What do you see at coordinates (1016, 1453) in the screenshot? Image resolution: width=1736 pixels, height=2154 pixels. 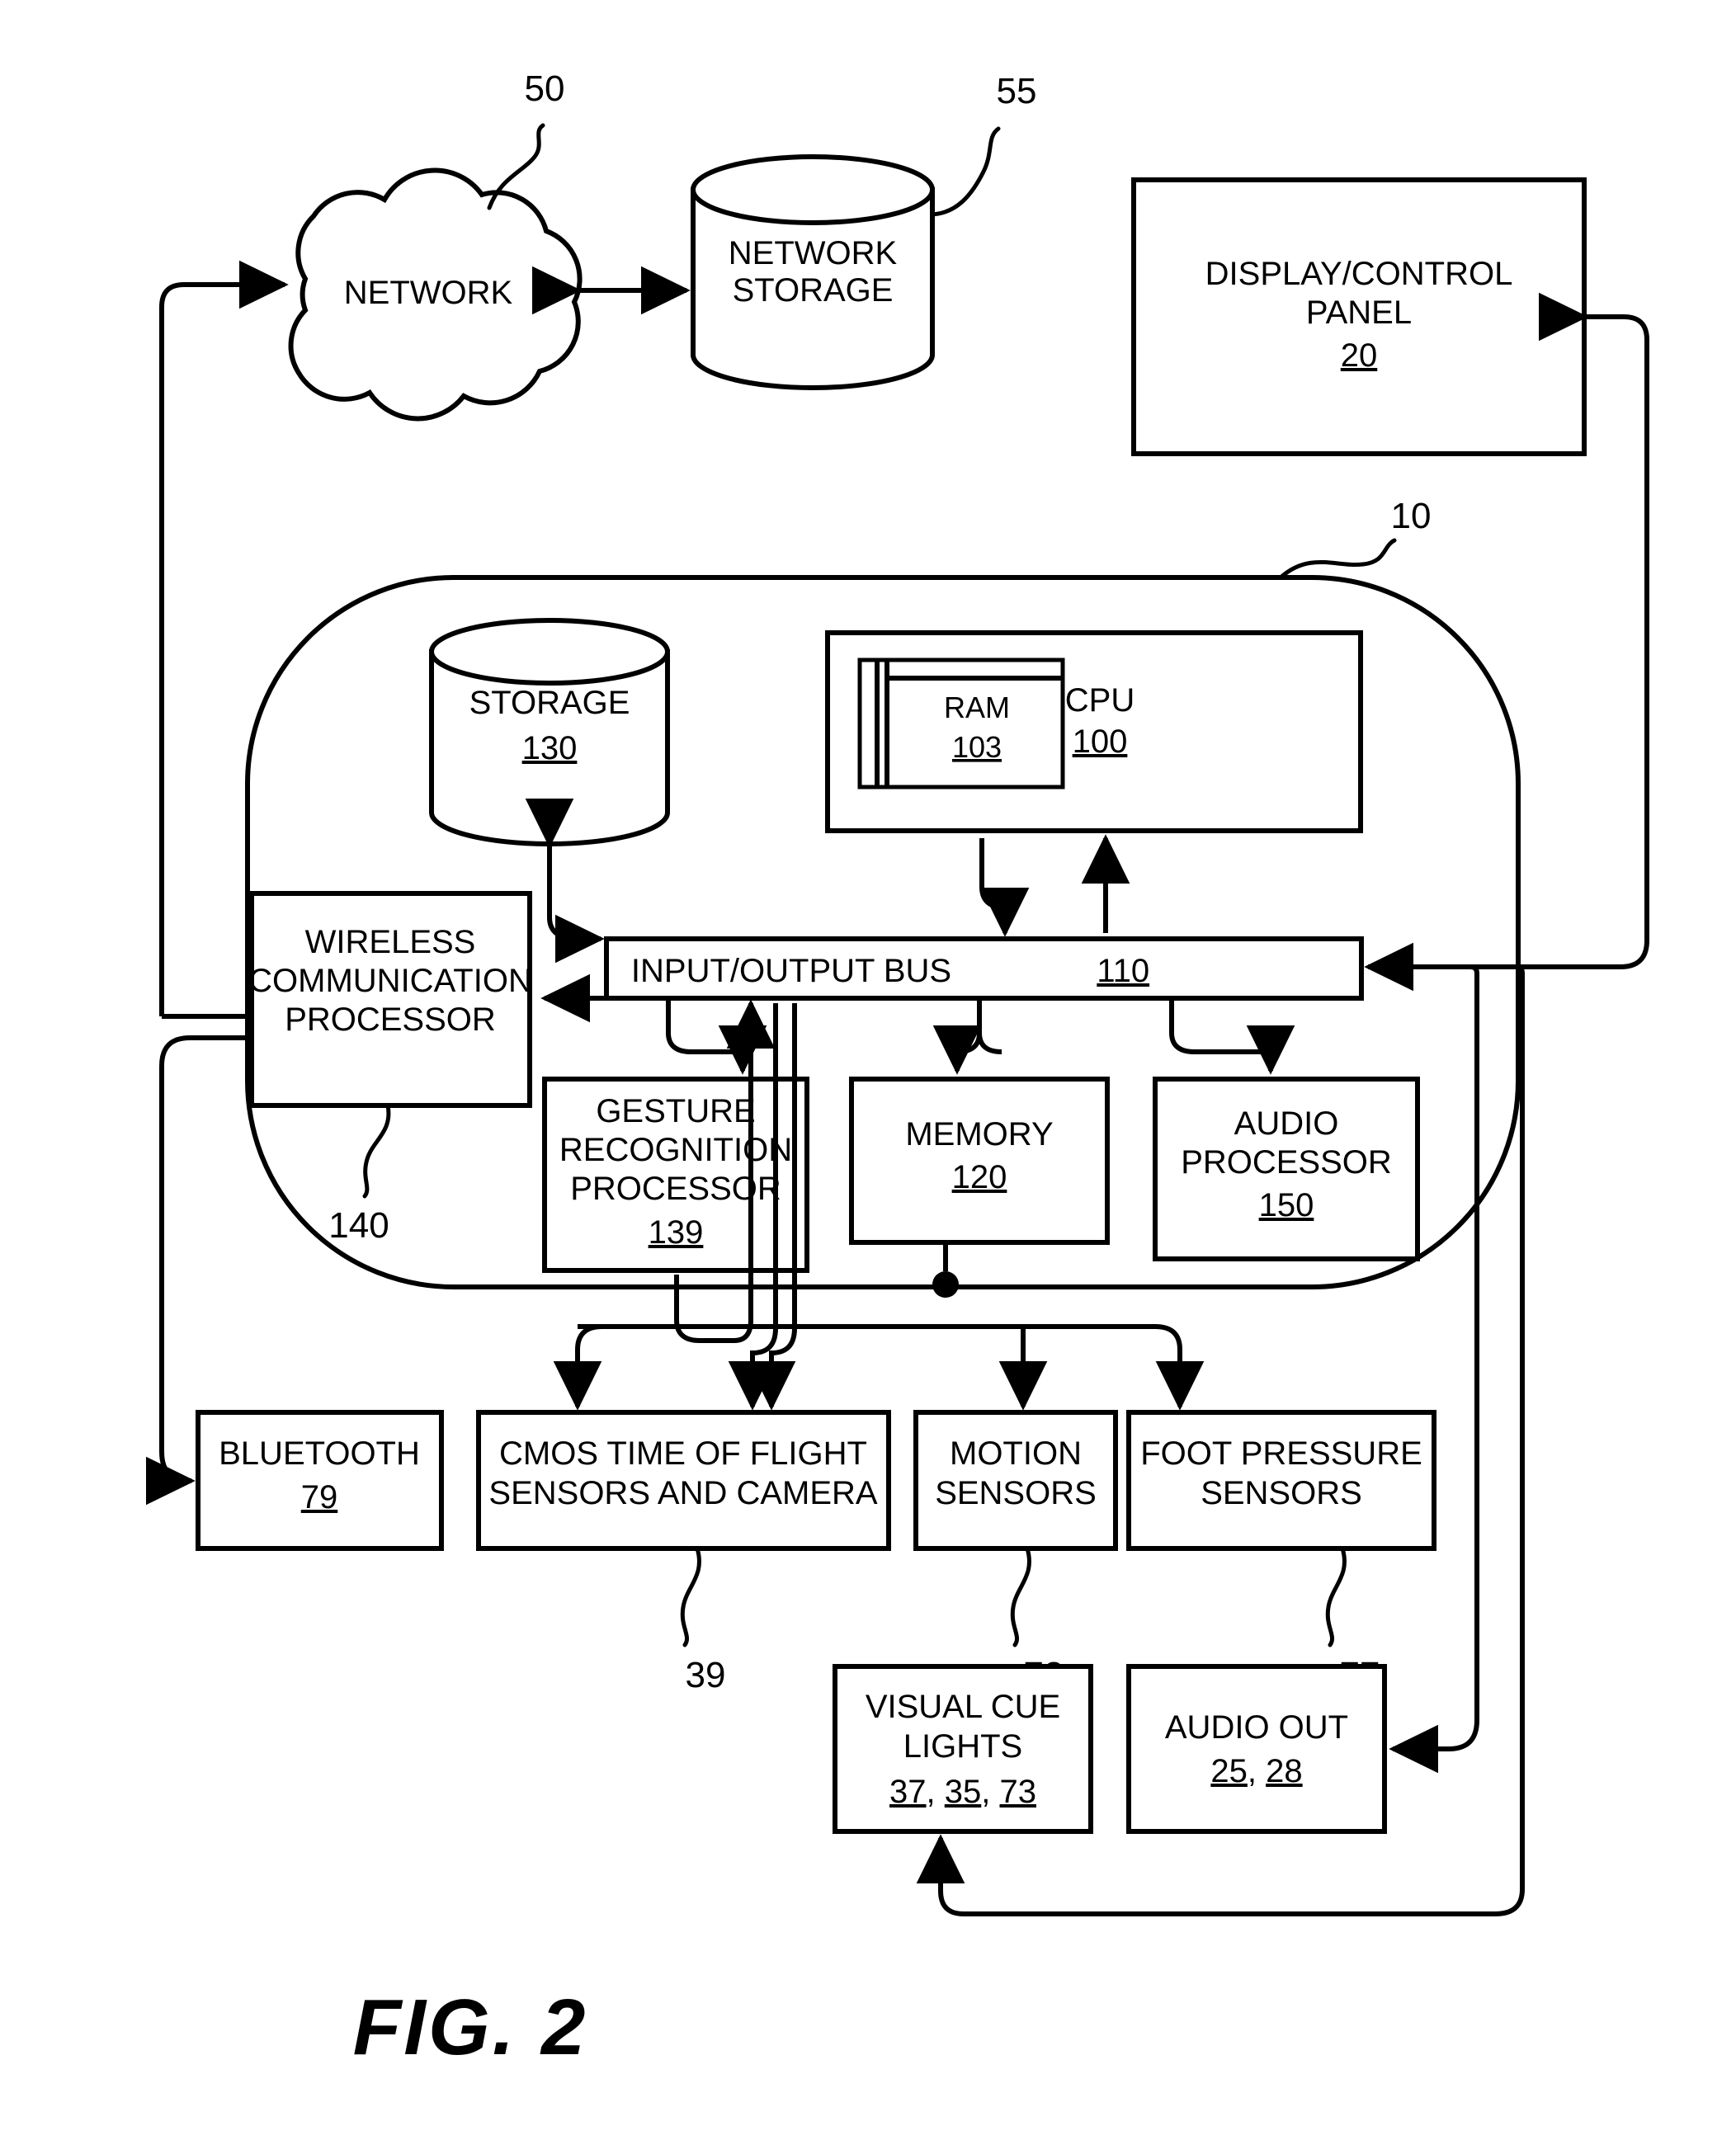 I see `motion-label-1: MOTION` at bounding box center [1016, 1453].